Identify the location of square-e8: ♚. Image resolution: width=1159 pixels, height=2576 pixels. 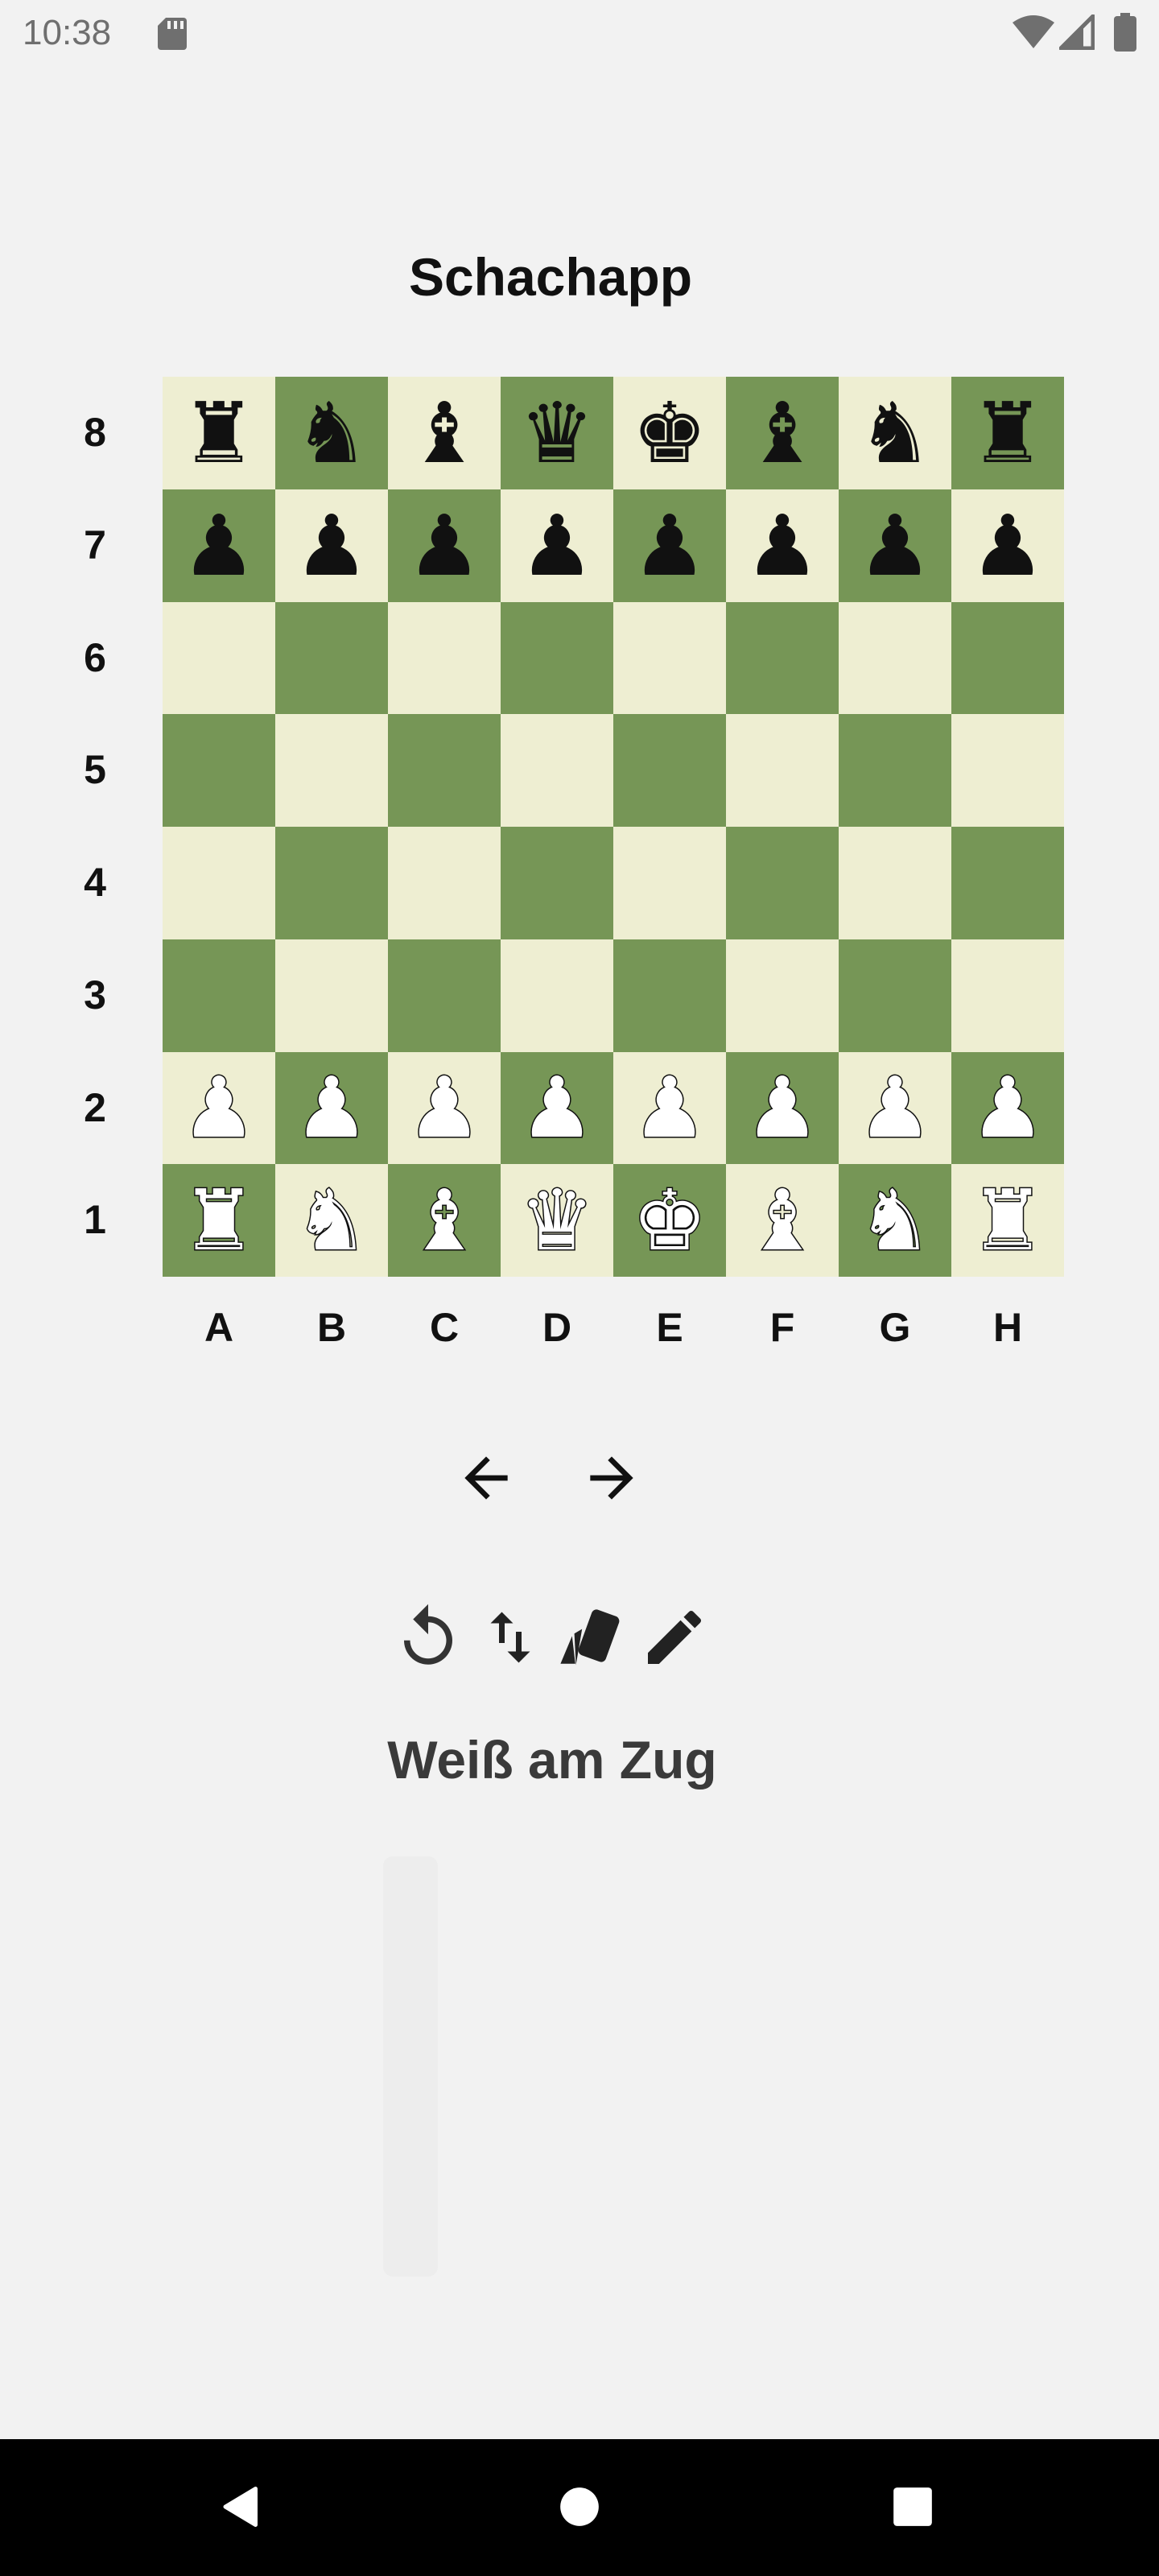
(669, 433).